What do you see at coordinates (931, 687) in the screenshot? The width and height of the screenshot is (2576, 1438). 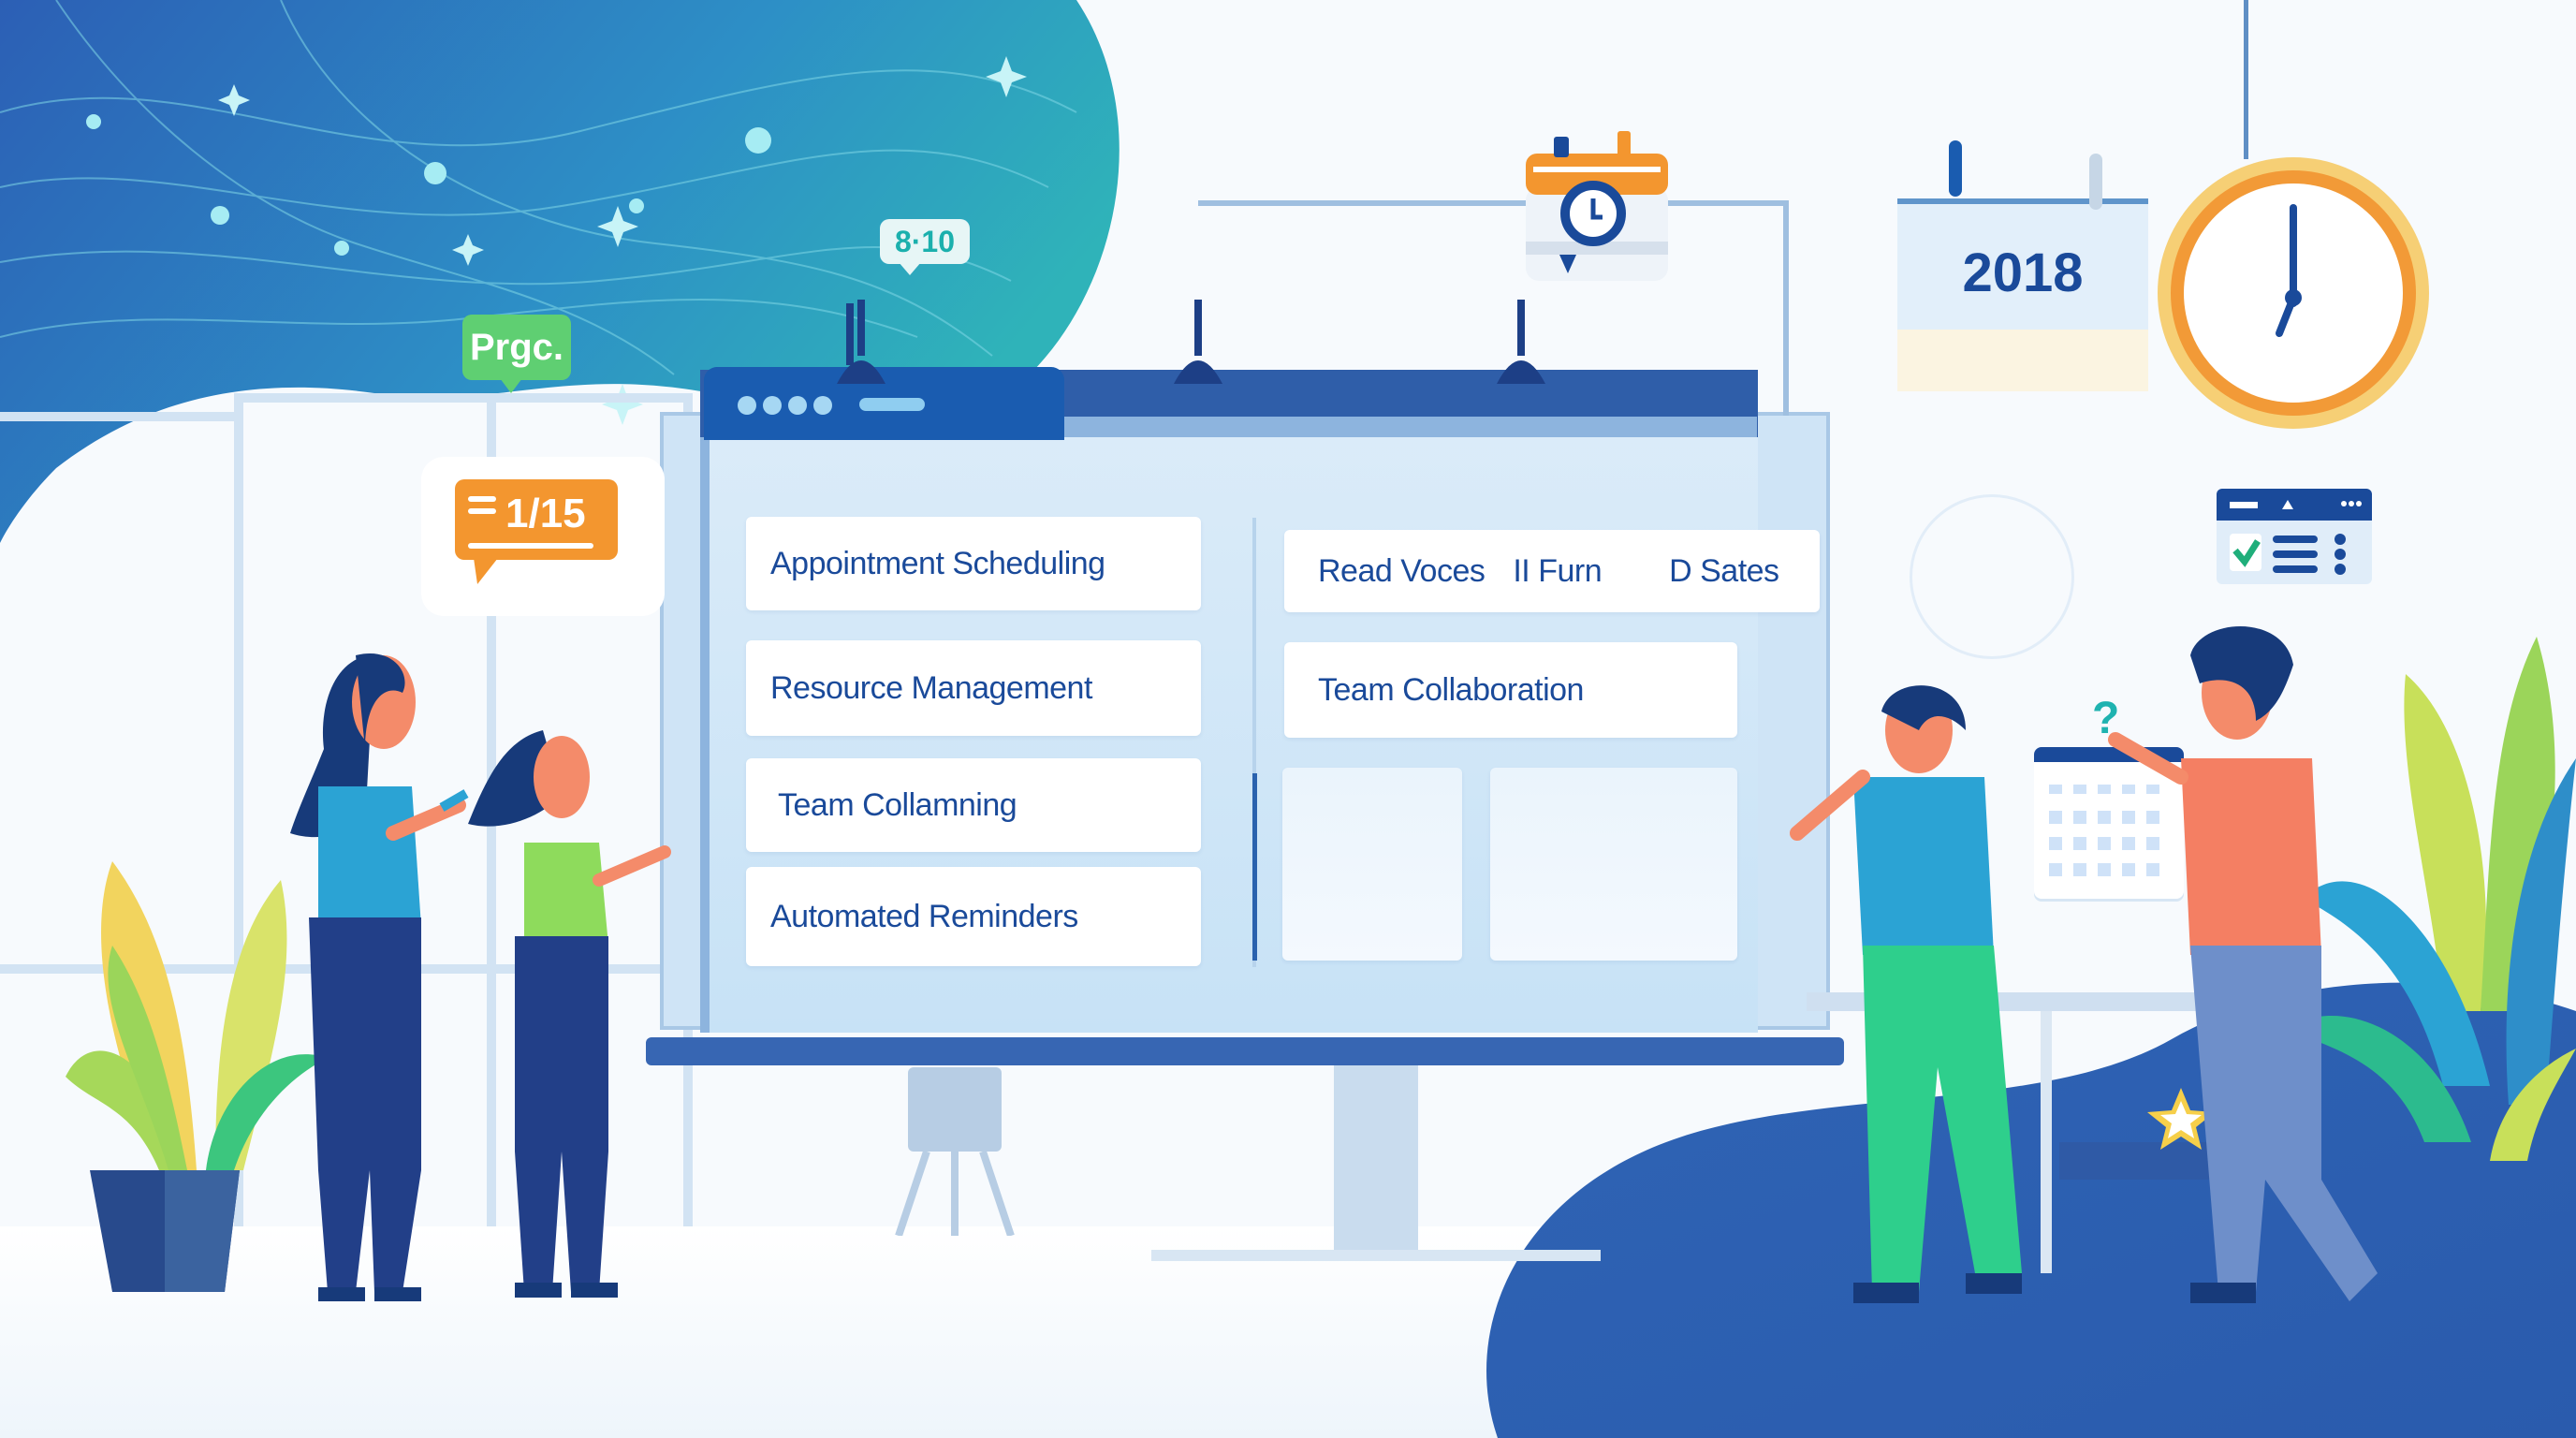 I see `menu-item-label: Resource Management` at bounding box center [931, 687].